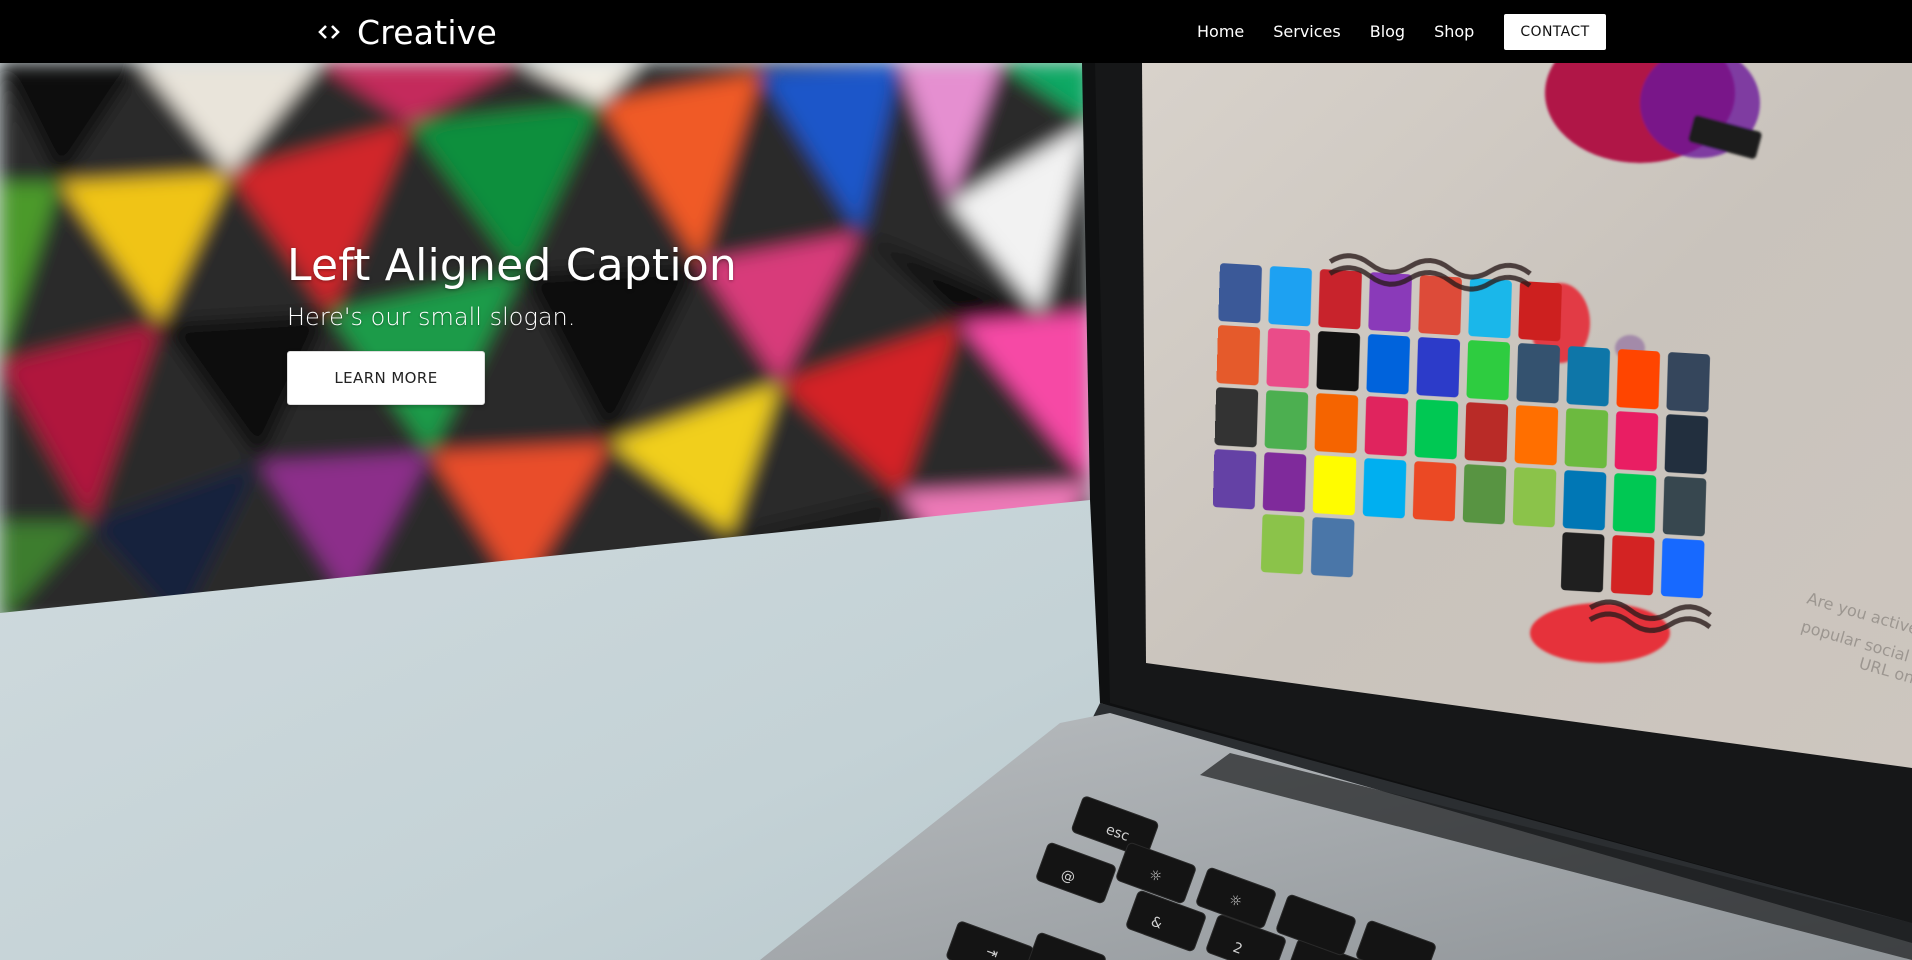 The width and height of the screenshot is (1912, 960). I want to click on brand-link: Creative, so click(407, 32).